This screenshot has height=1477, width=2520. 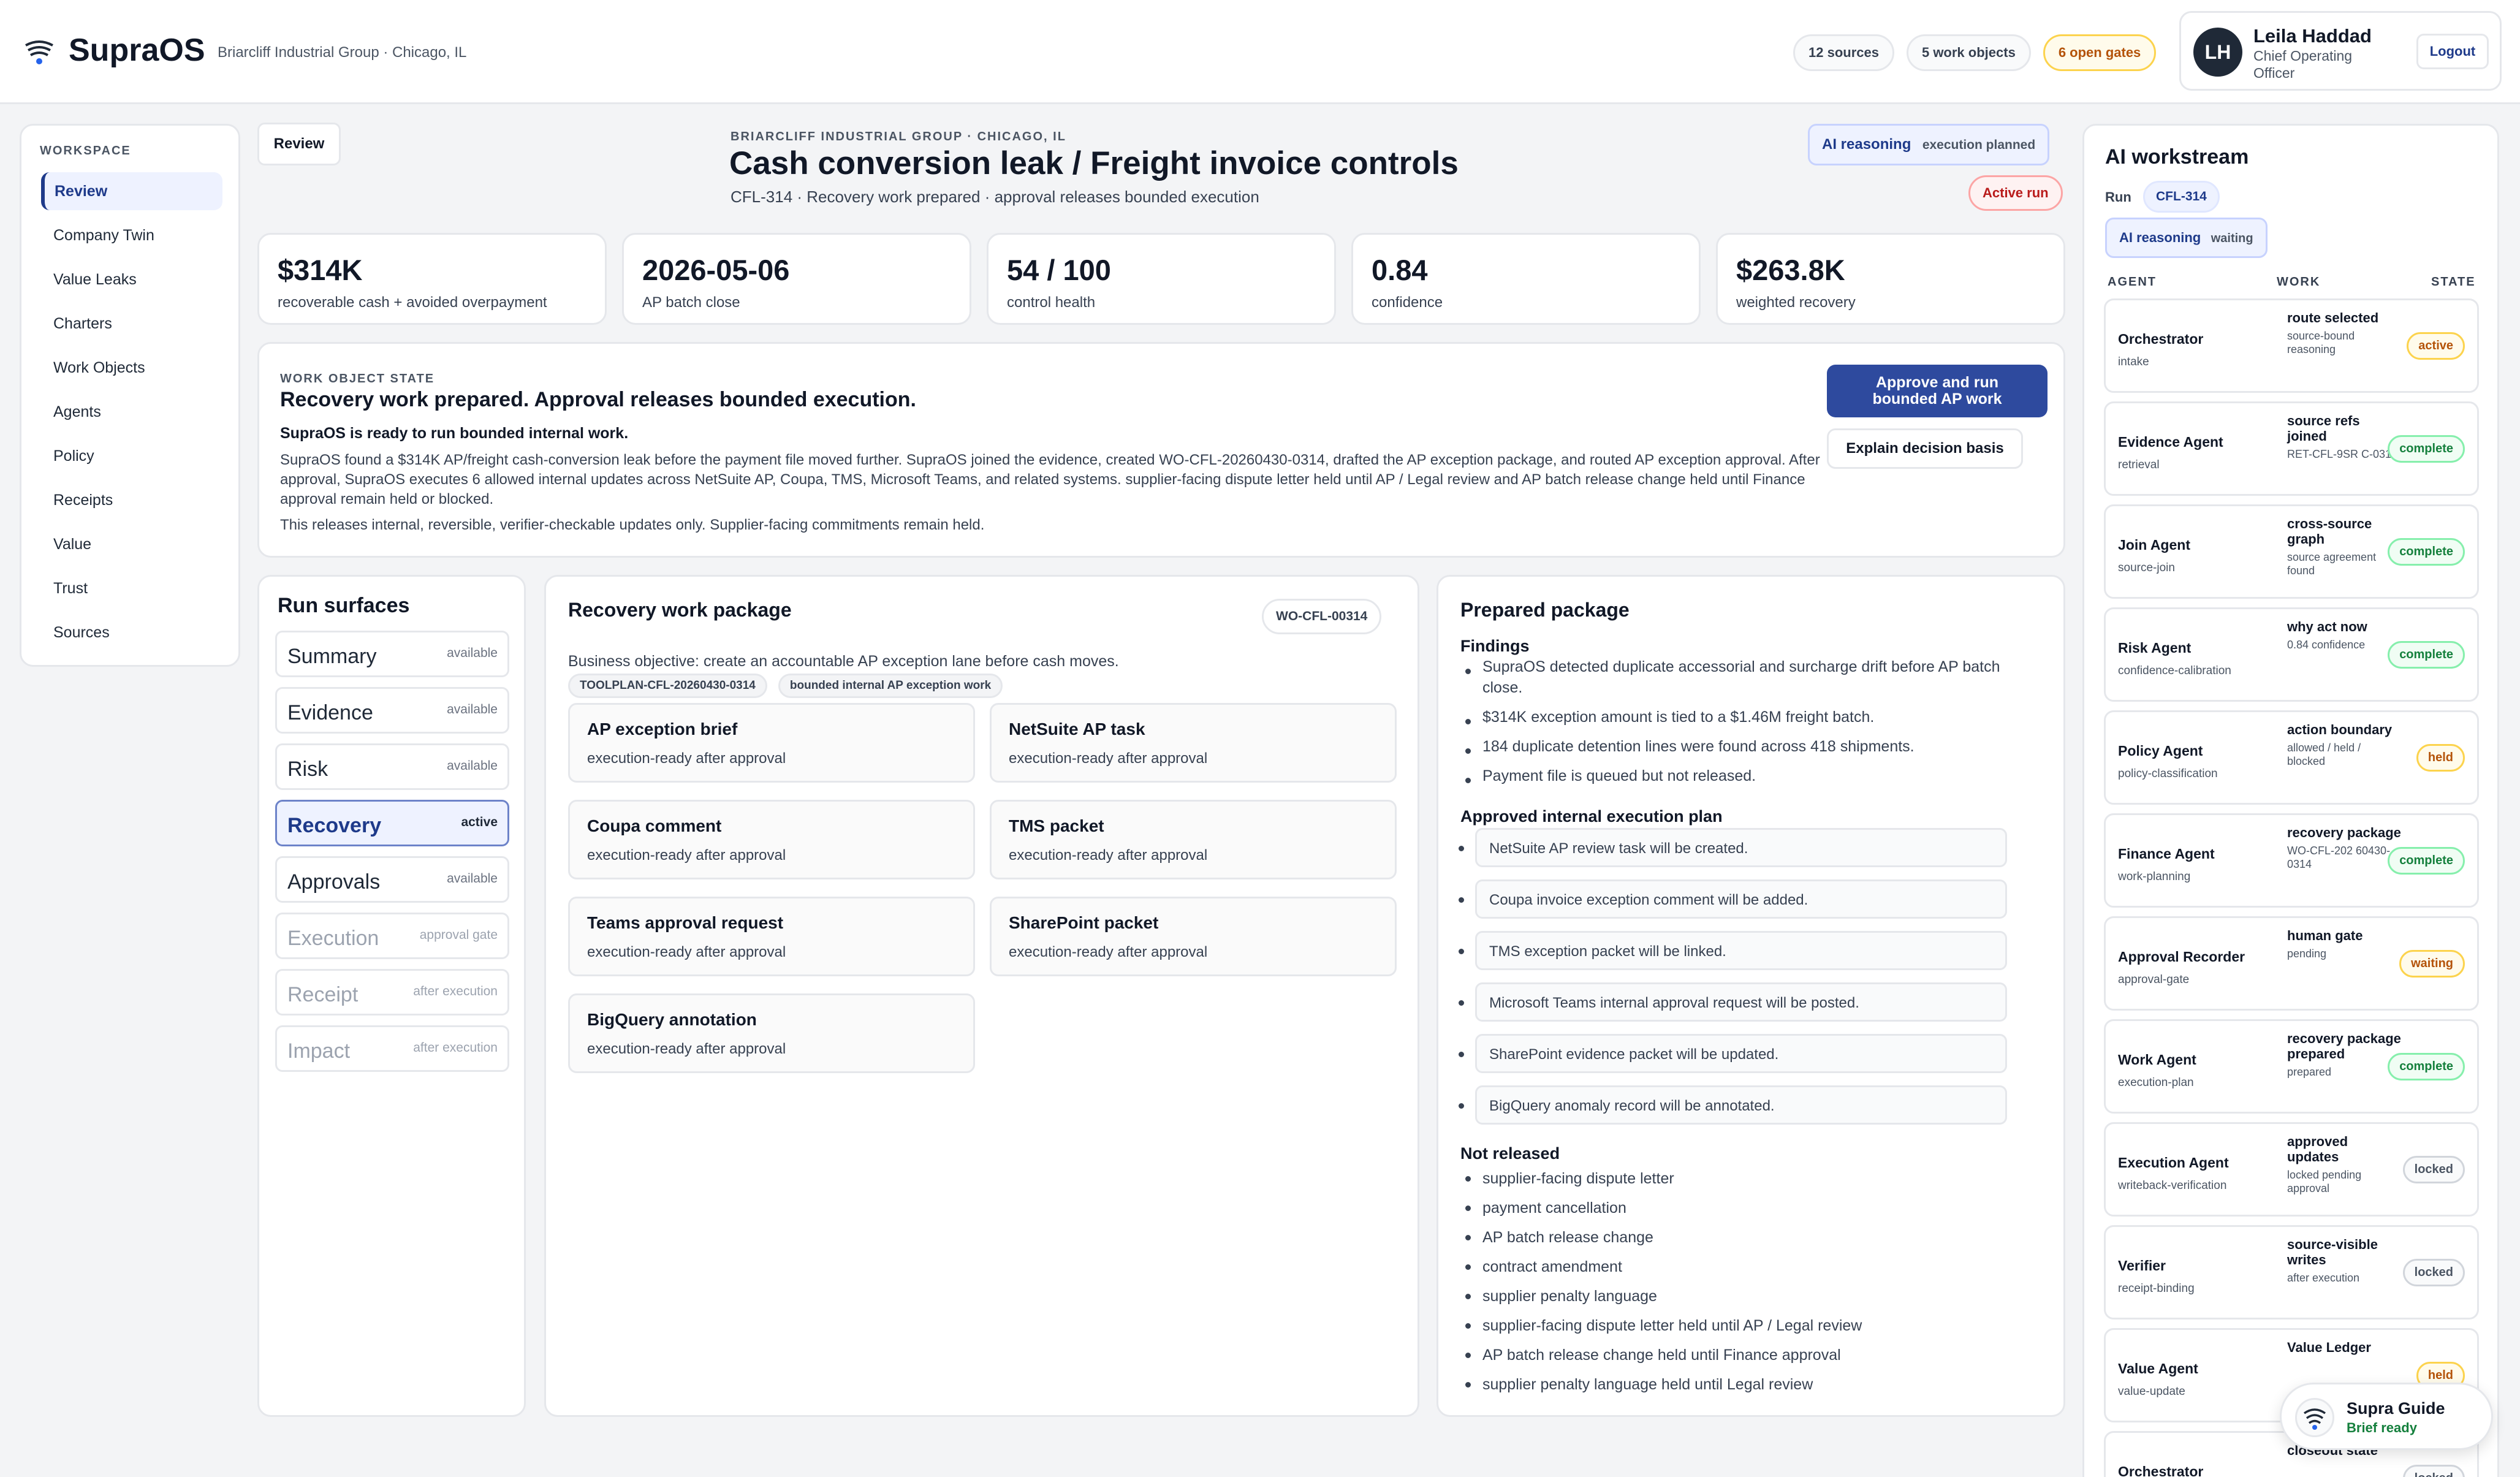 What do you see at coordinates (691, 303) in the screenshot?
I see `kpi-label: AP batch close` at bounding box center [691, 303].